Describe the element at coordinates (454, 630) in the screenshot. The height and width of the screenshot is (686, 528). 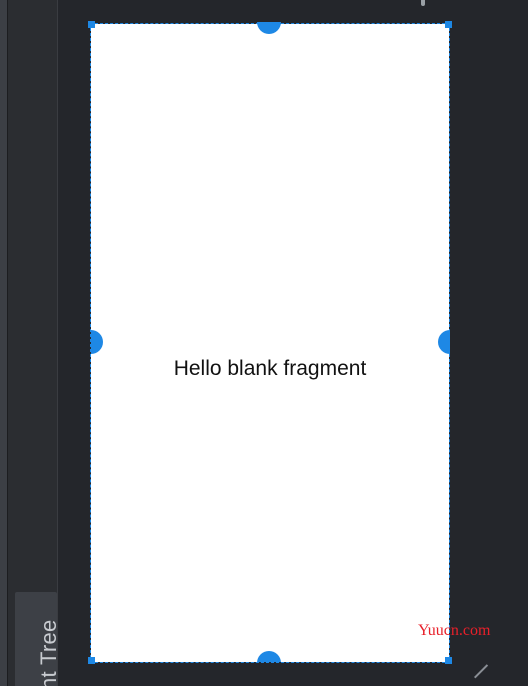
I see `watermark: Yuucn.com` at that location.